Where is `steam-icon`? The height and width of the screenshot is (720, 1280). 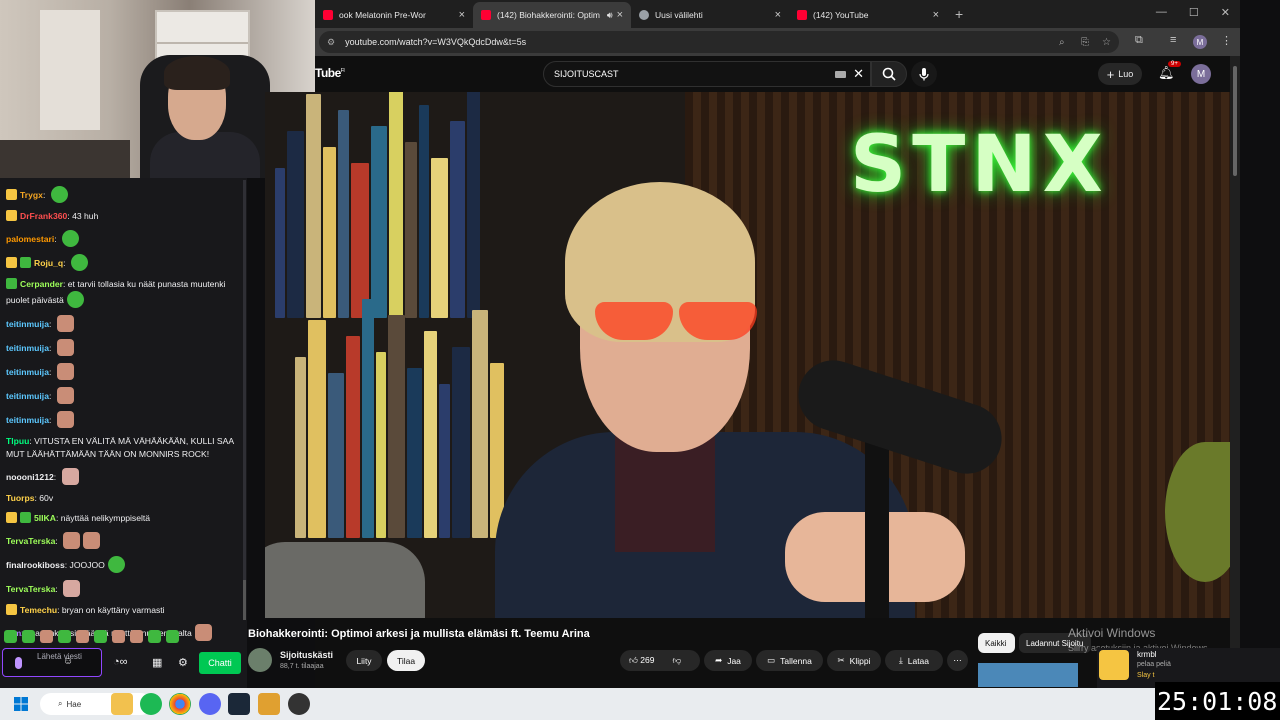 steam-icon is located at coordinates (239, 704).